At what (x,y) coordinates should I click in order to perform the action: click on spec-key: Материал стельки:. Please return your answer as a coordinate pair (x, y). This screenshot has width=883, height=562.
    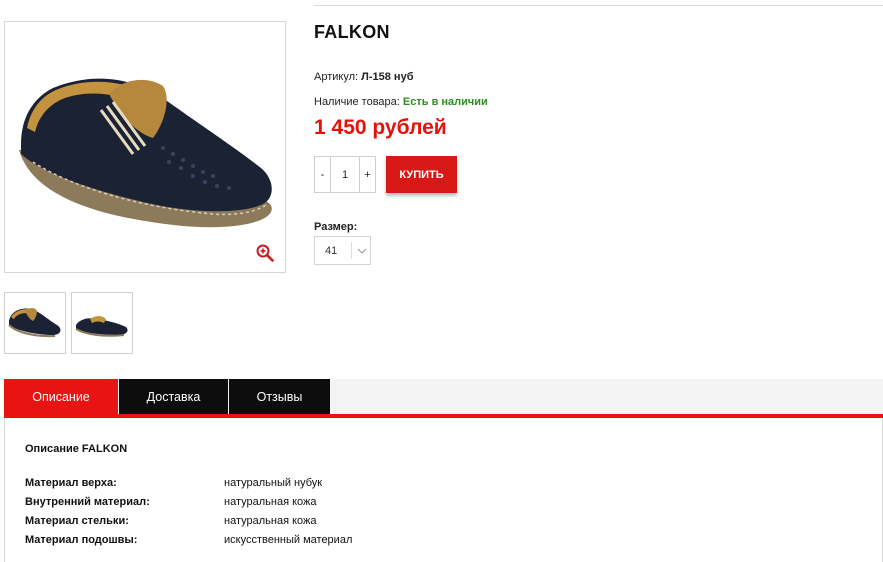
    Looking at the image, I should click on (77, 521).